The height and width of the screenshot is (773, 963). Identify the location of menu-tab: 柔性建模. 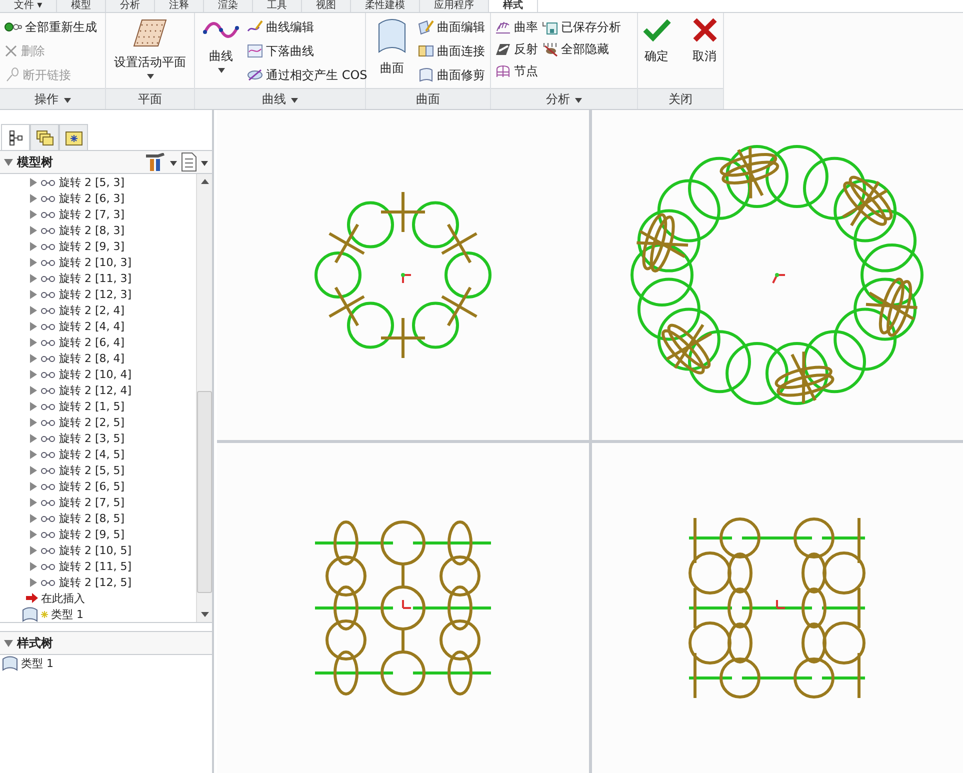
(385, 6).